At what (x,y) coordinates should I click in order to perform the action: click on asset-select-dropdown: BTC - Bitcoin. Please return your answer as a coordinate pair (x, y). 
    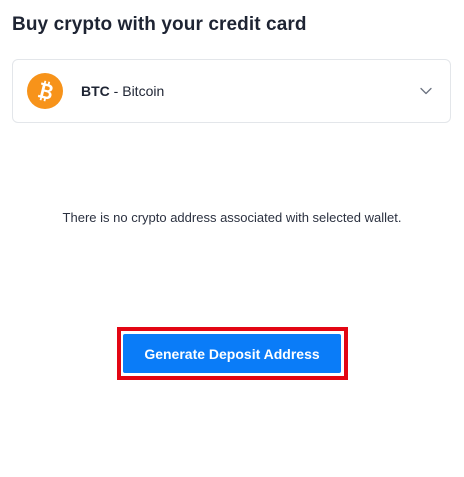
    Looking at the image, I should click on (231, 91).